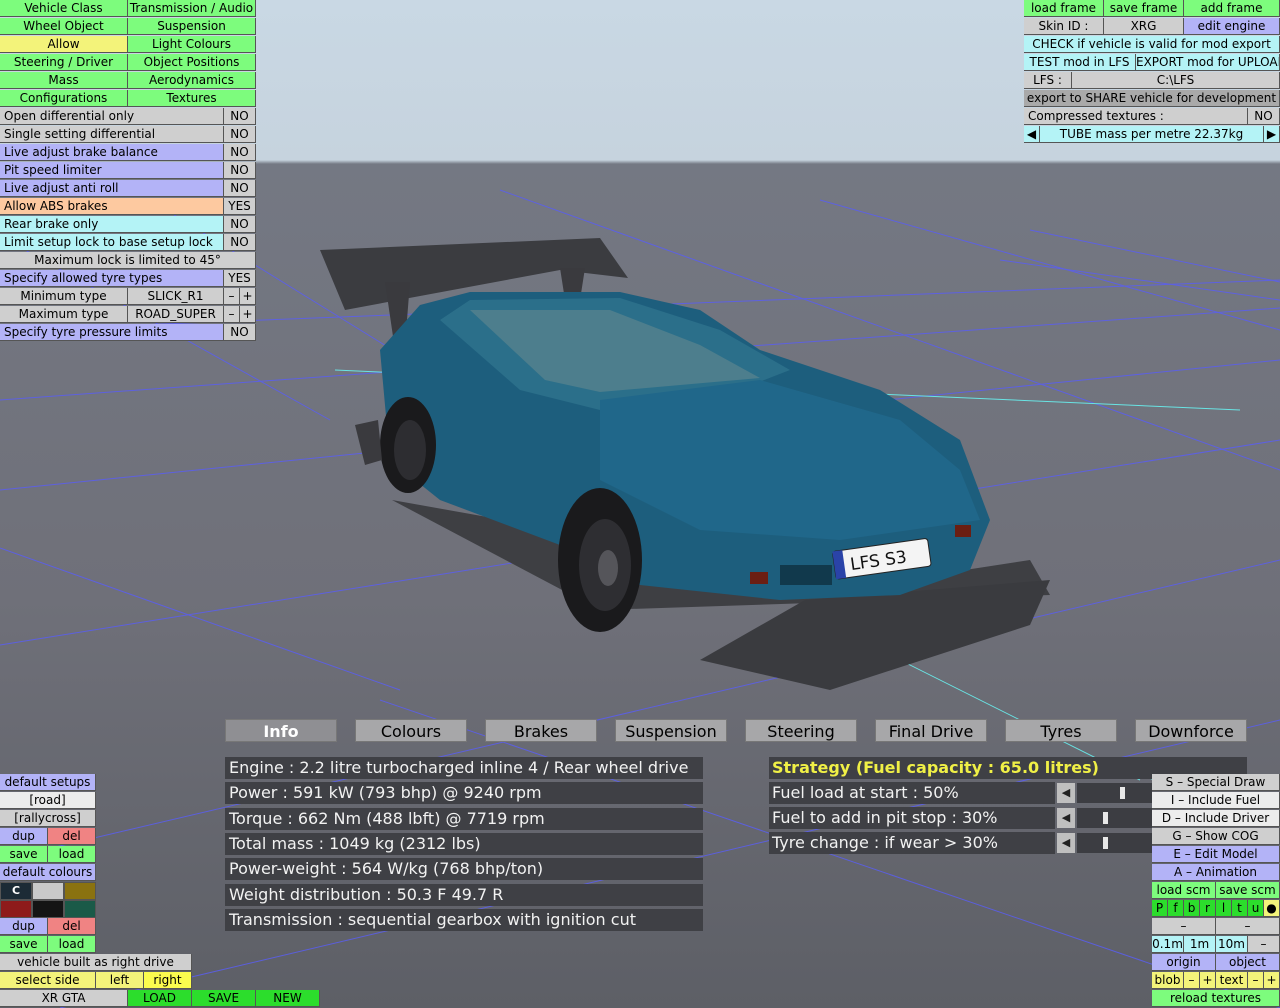 Image resolution: width=1280 pixels, height=1008 pixels. Describe the element at coordinates (64, 8) in the screenshot. I see `menu-vehicle-class: Vehicle Class` at that location.